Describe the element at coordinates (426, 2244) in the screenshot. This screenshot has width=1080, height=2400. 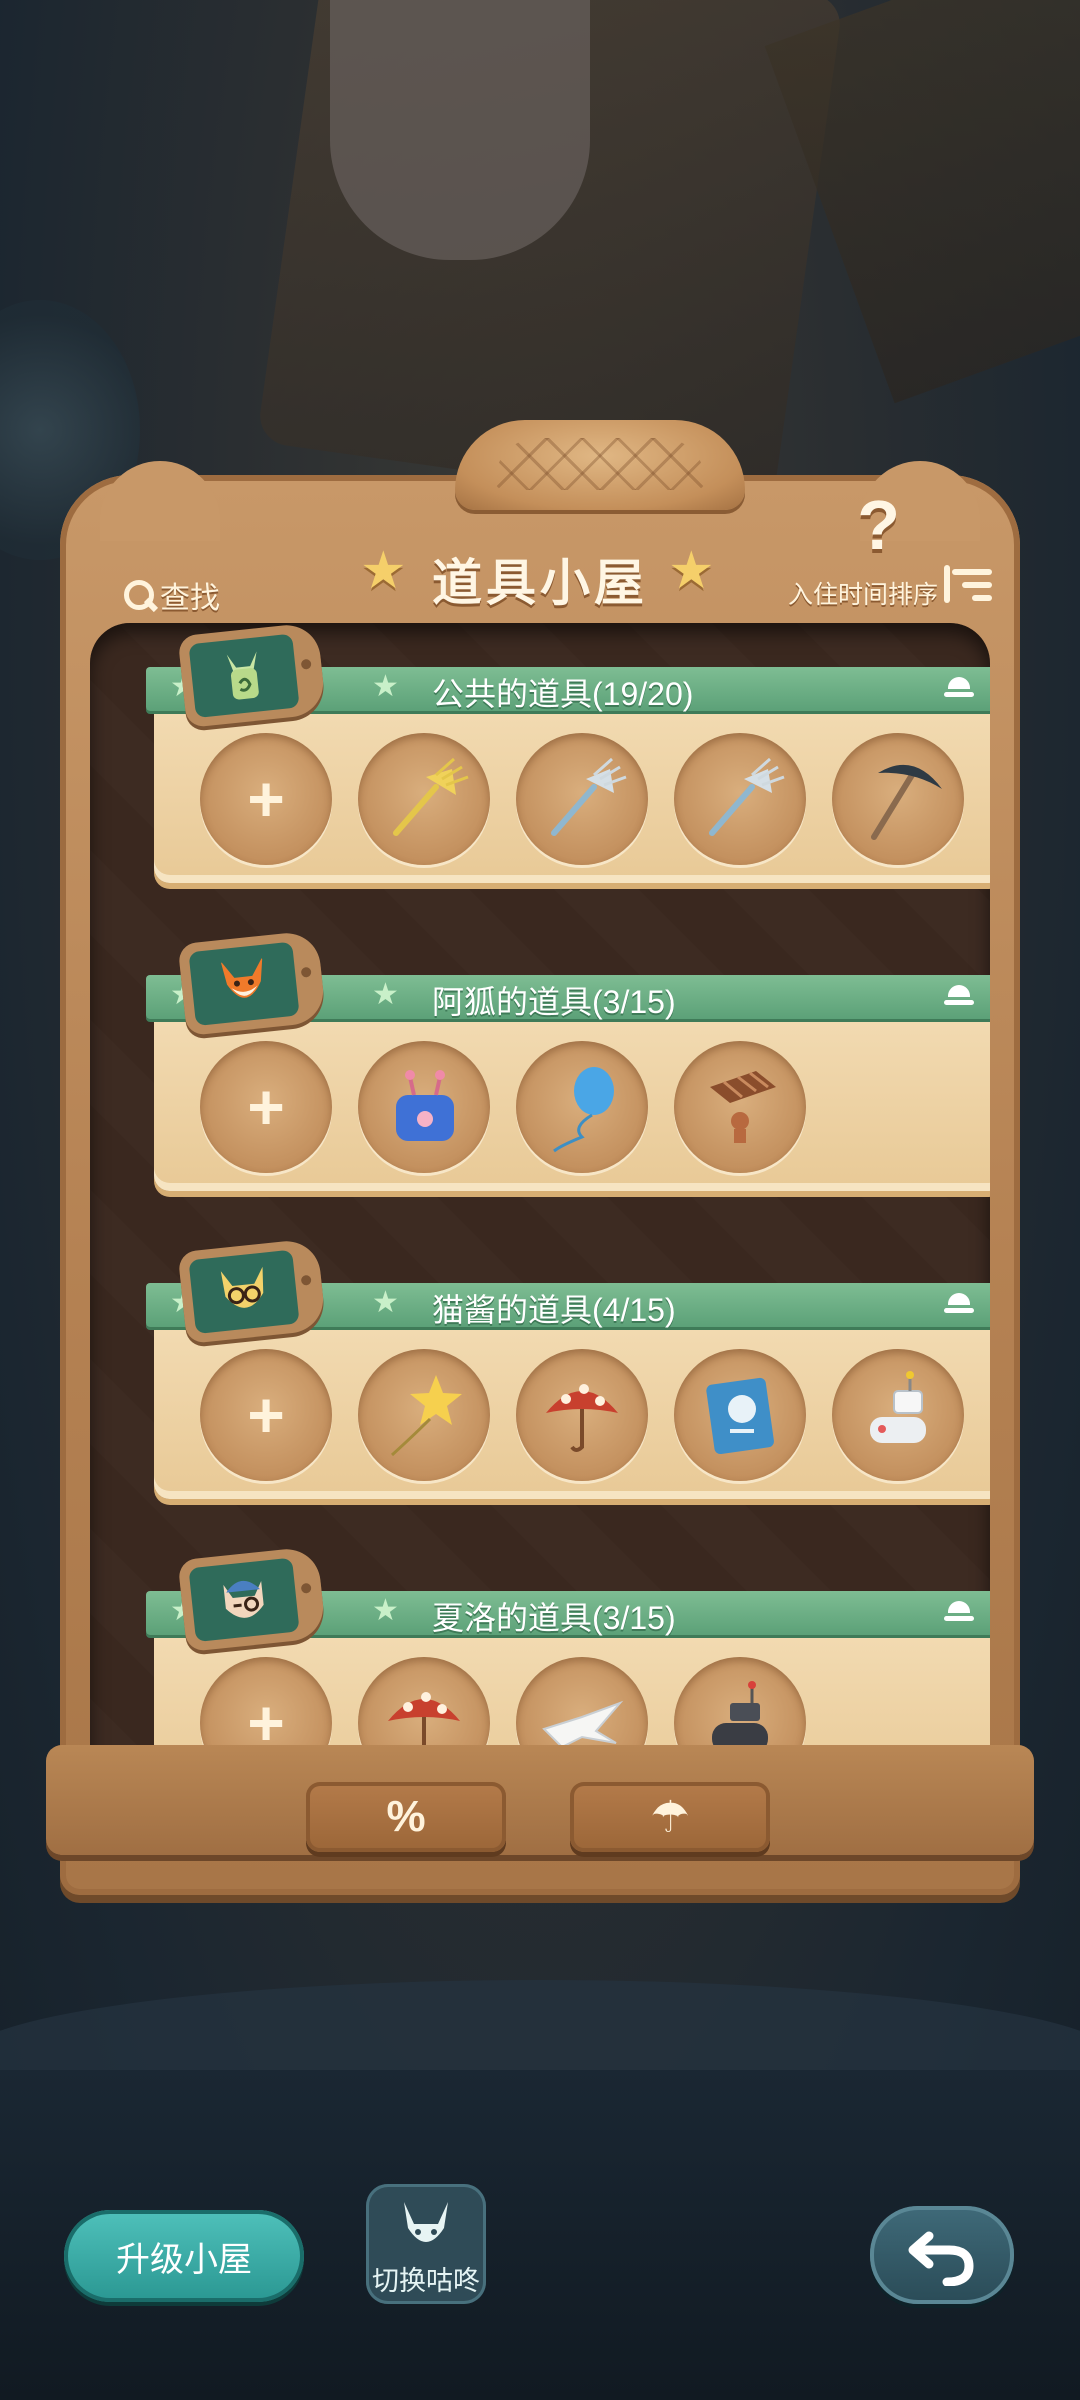
I see `switch-character-button: 切换咕咚` at that location.